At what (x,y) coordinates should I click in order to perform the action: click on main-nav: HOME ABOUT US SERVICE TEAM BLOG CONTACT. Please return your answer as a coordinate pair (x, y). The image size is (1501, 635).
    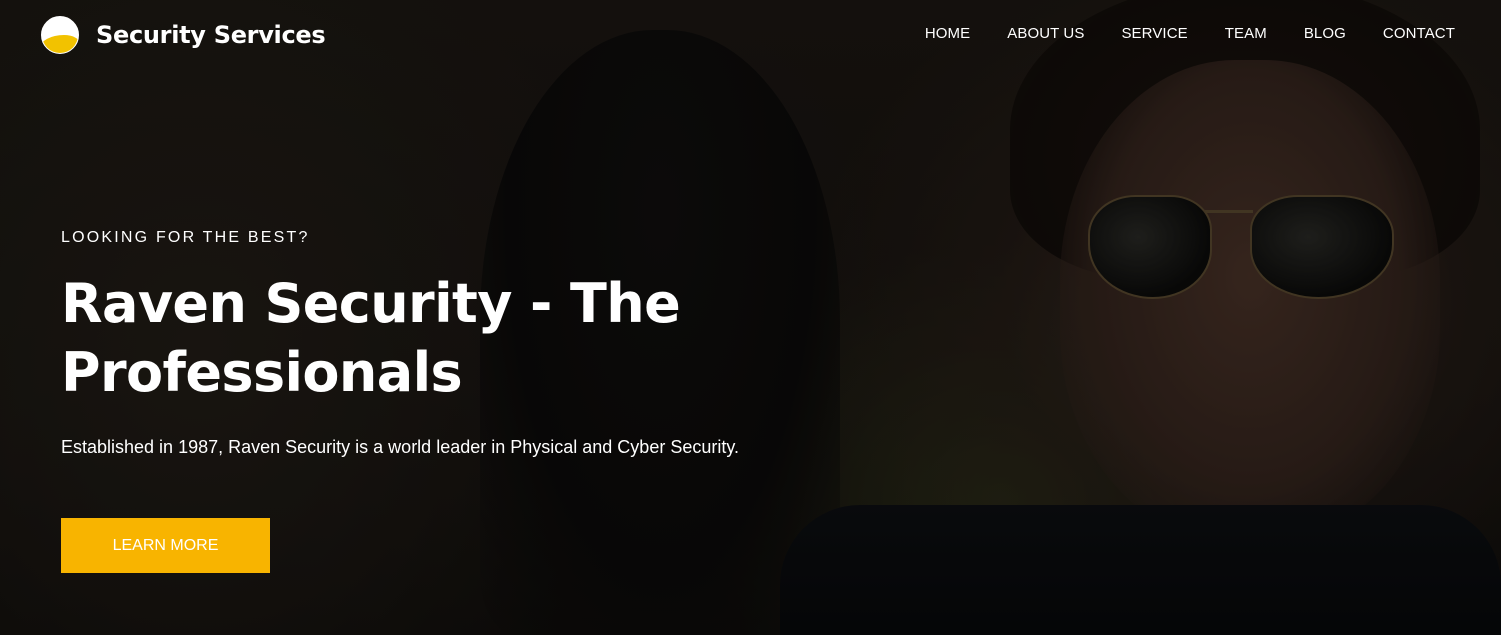
    Looking at the image, I should click on (1171, 33).